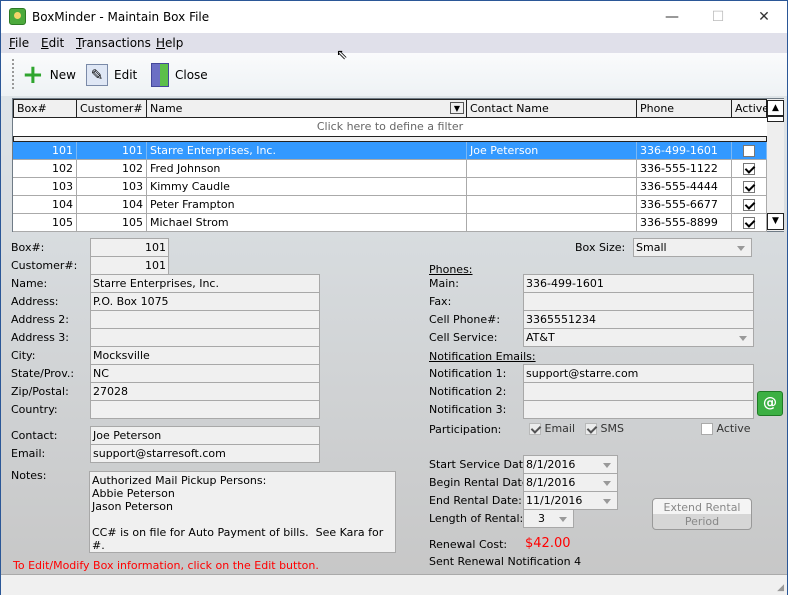 This screenshot has width=788, height=595. What do you see at coordinates (775, 119) in the screenshot?
I see `scroll-thumb` at bounding box center [775, 119].